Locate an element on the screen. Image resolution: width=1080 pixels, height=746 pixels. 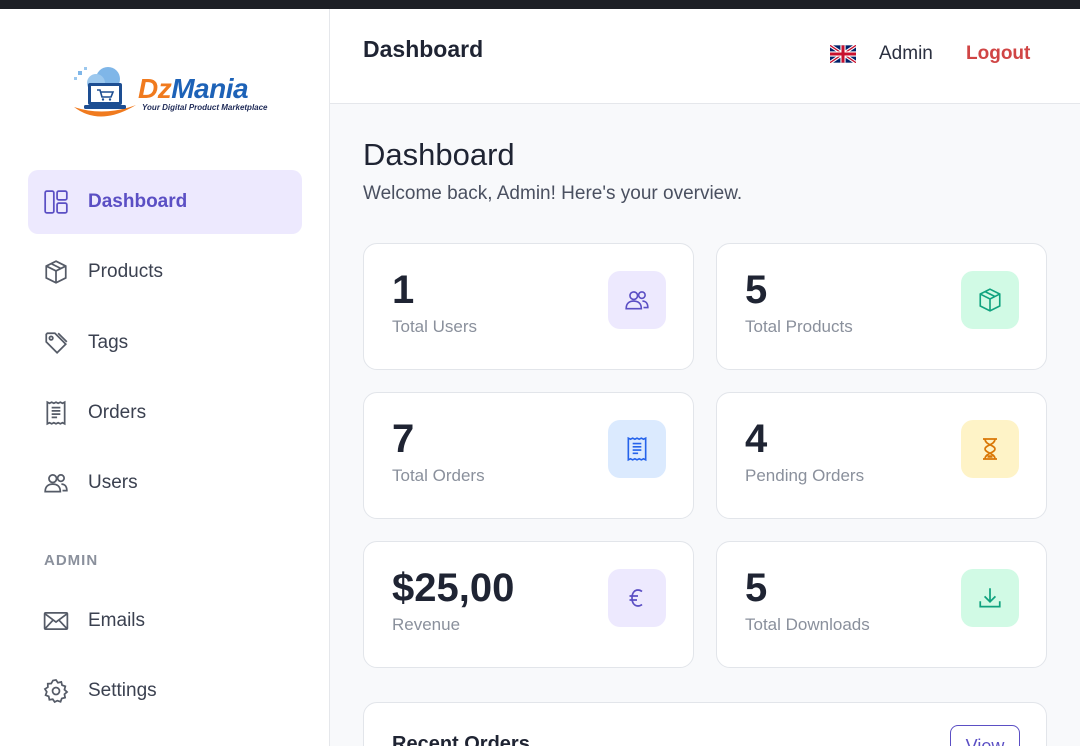
stat-value: $25,00 is located at coordinates (453, 588).